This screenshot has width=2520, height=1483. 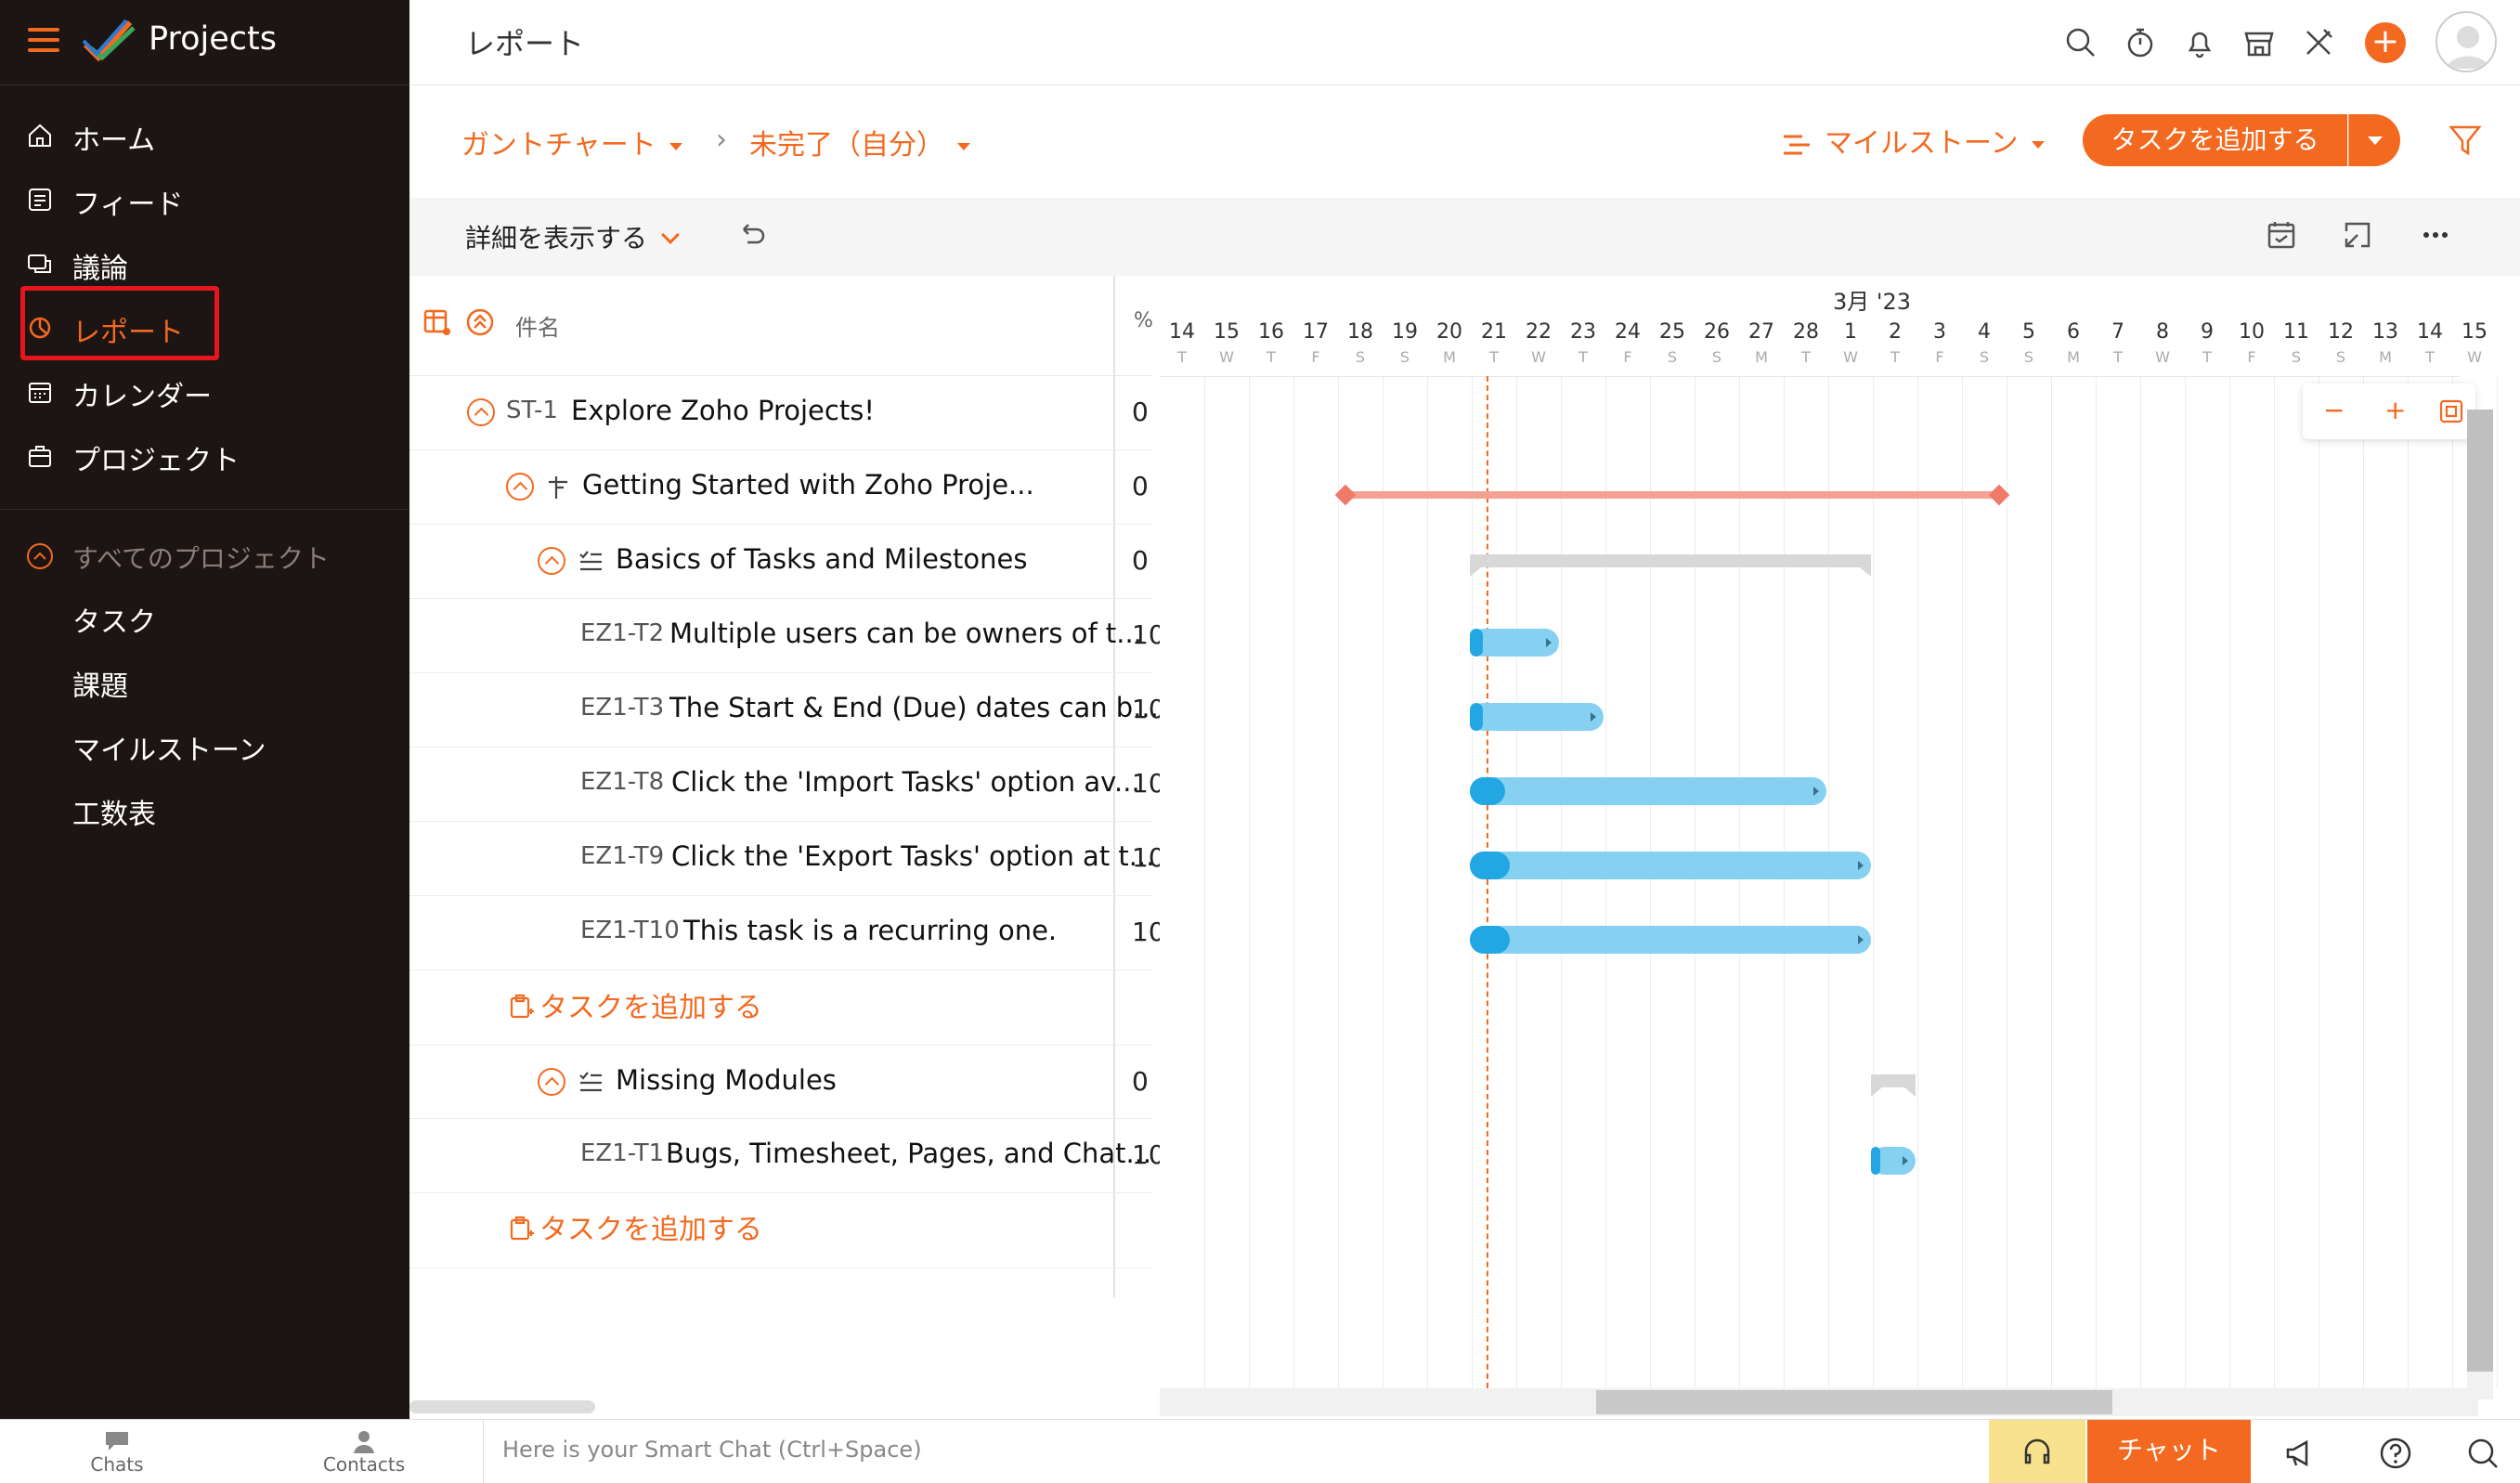 I want to click on gantt-day-label: 4, so click(x=1984, y=332).